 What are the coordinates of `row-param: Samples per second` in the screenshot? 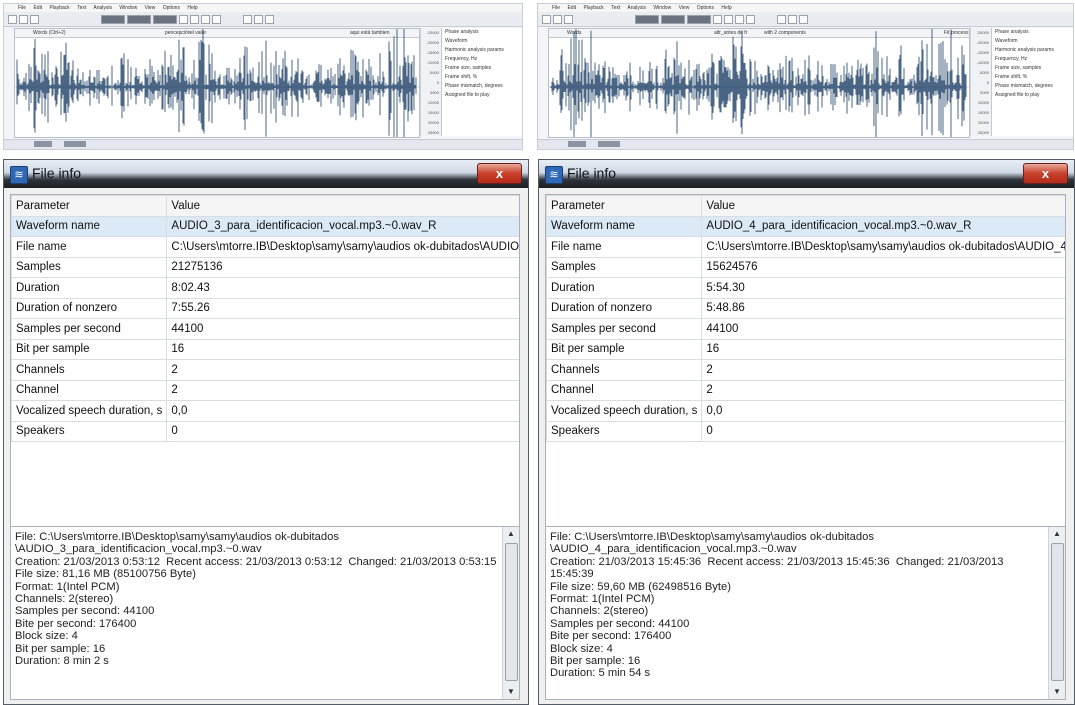 It's located at (89, 329).